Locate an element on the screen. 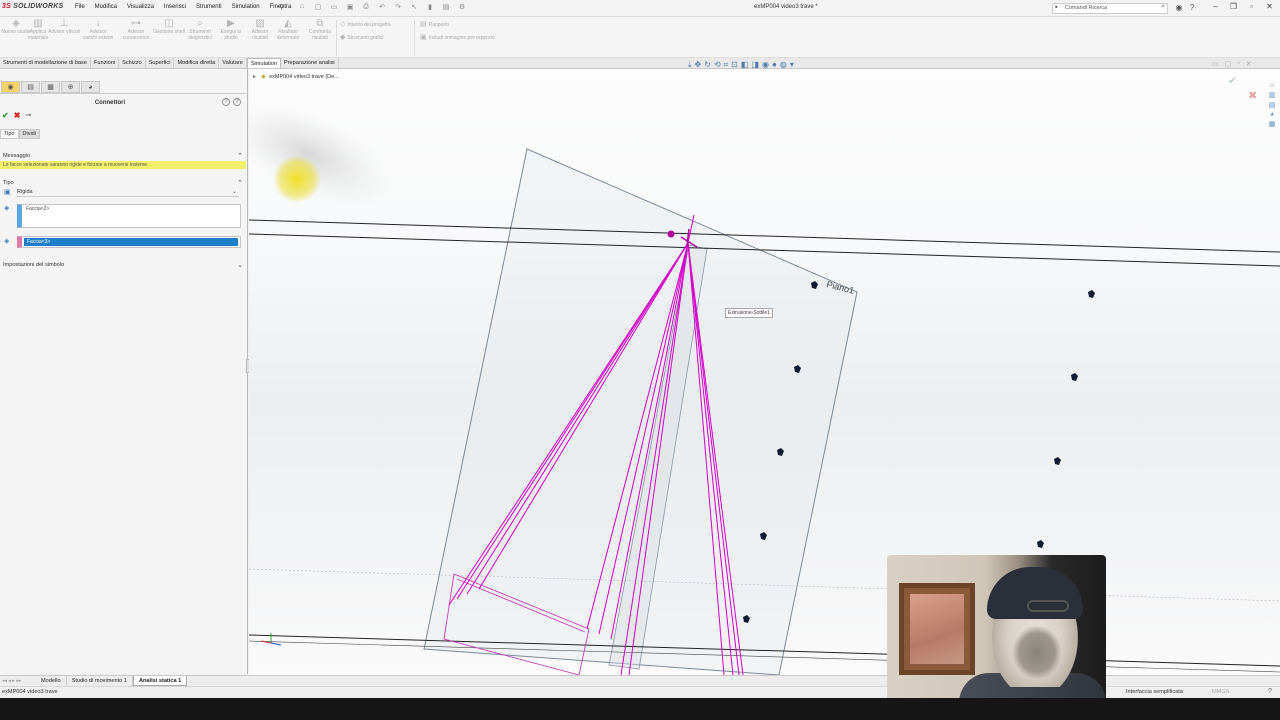  undo-icon: ↶ is located at coordinates (382, 7).